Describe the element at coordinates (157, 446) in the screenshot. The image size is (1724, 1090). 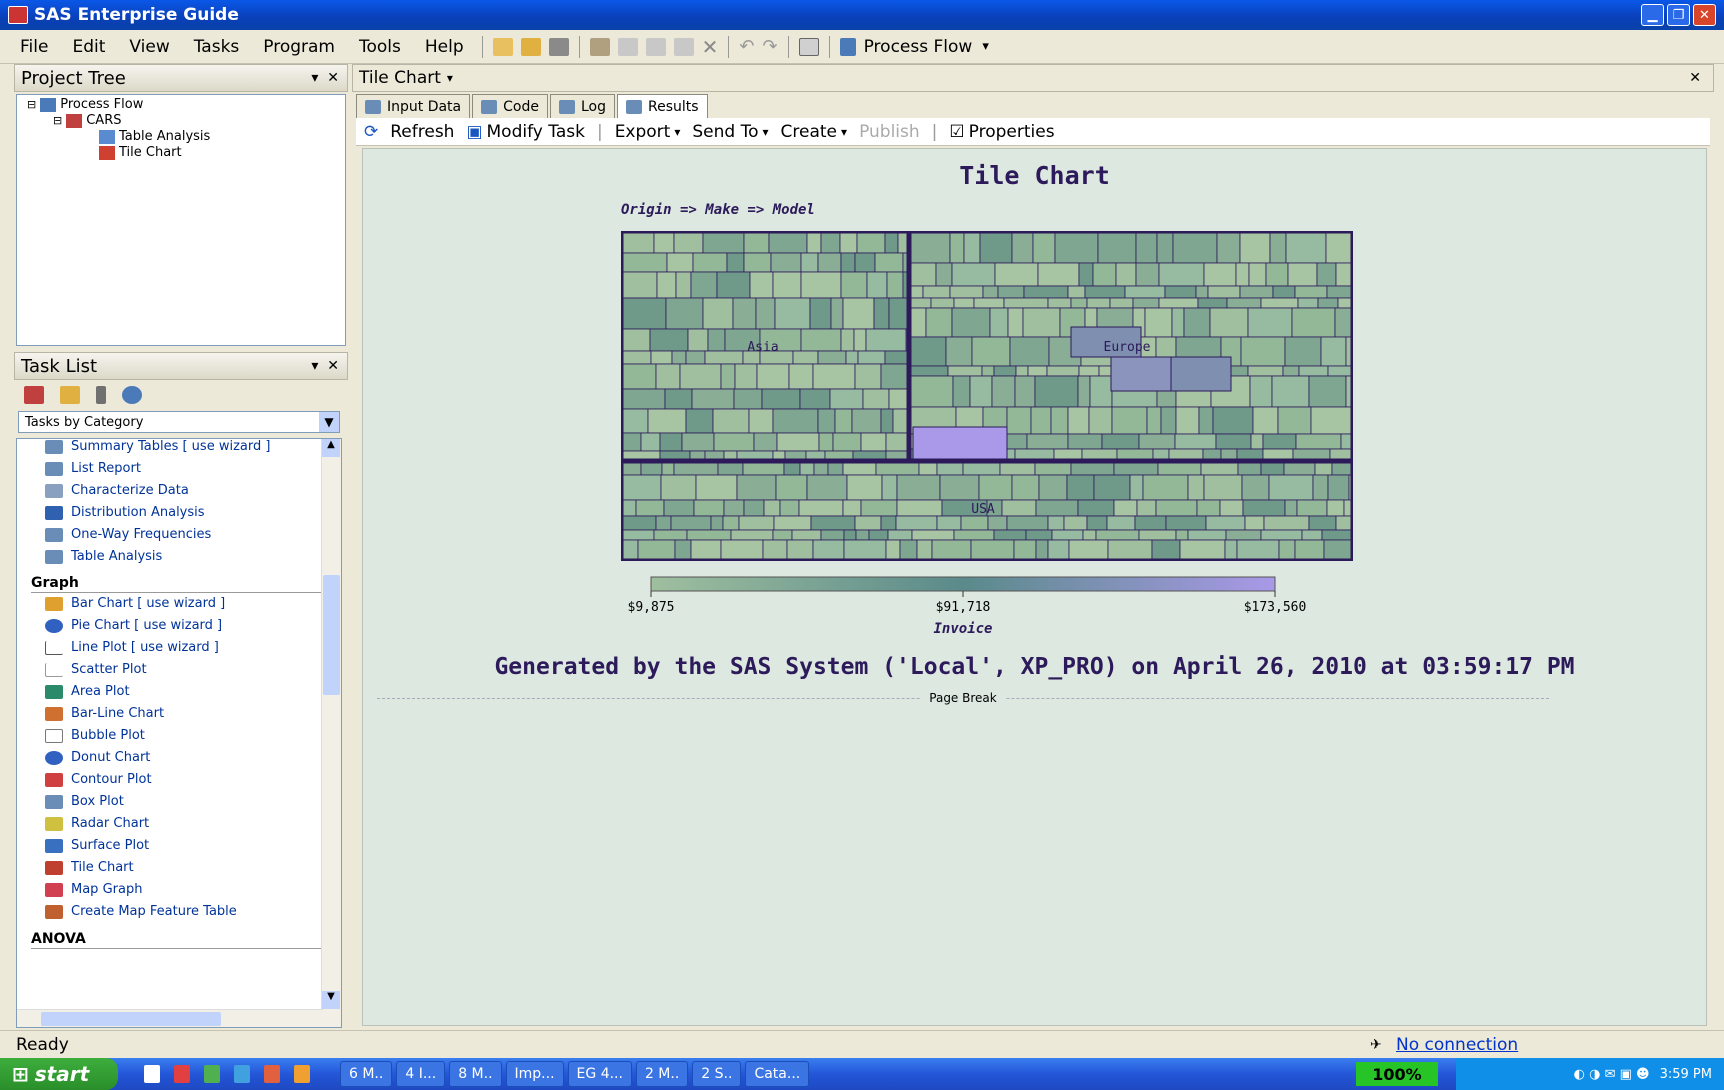
I see `task-summary-tables: Summary Tables [ use wizard ]` at that location.